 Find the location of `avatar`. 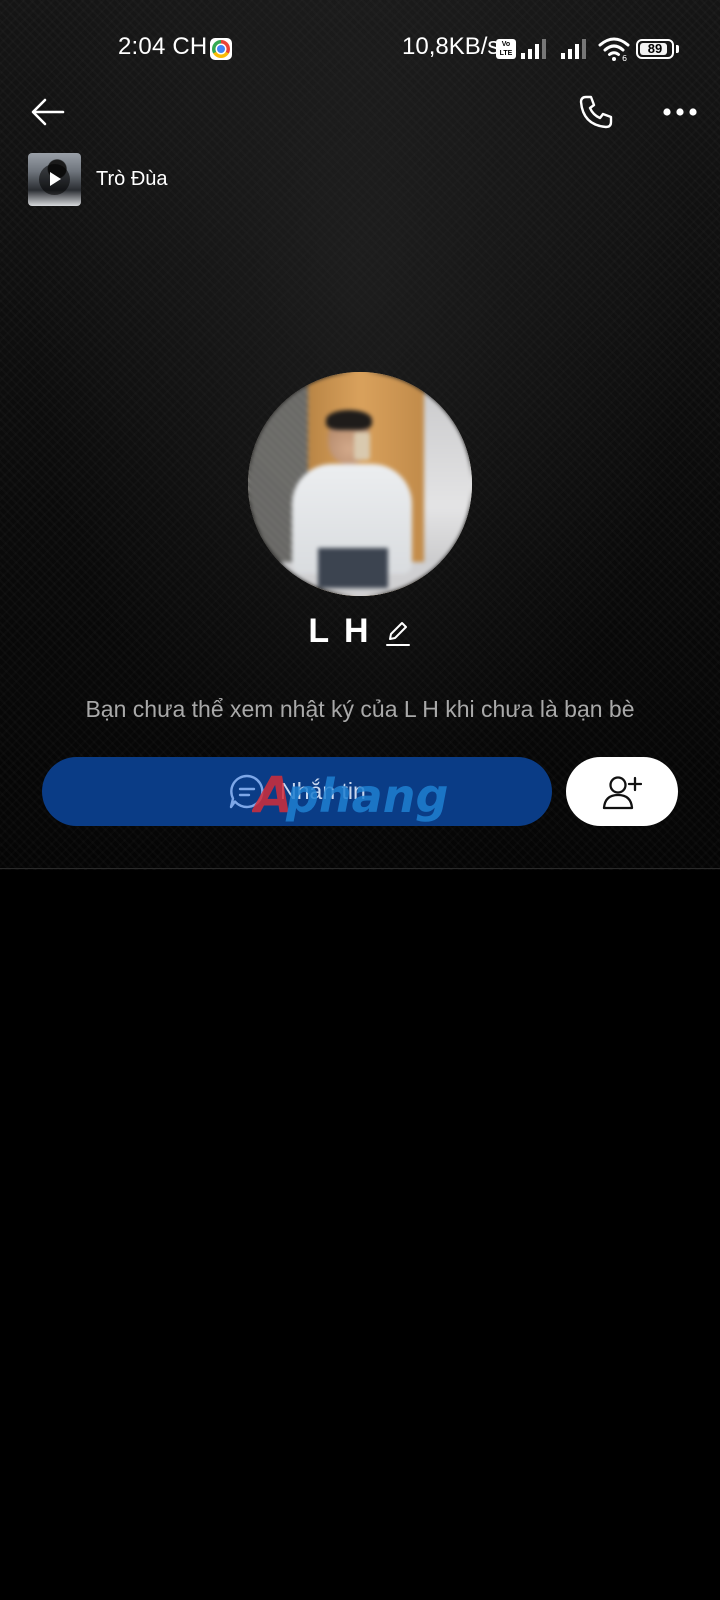

avatar is located at coordinates (360, 484).